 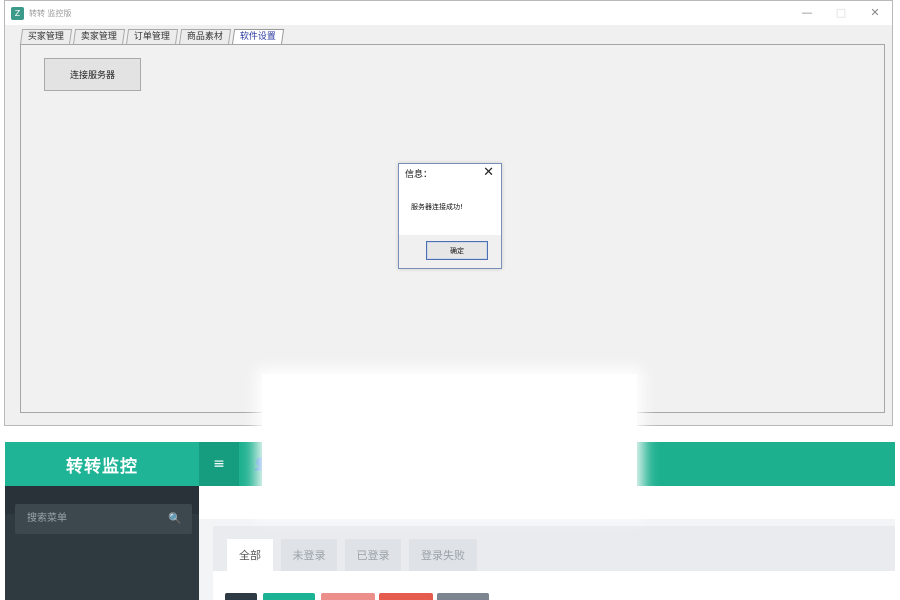 I want to click on action-button-pink, so click(x=348, y=596).